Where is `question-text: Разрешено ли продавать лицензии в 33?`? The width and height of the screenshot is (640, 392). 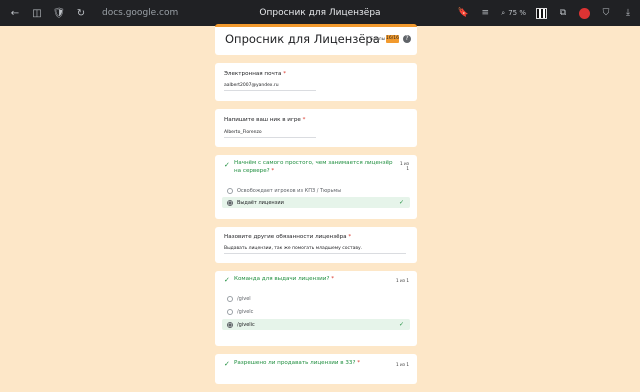 question-text: Разрешено ли продавать лицензии в 33? is located at coordinates (295, 363).